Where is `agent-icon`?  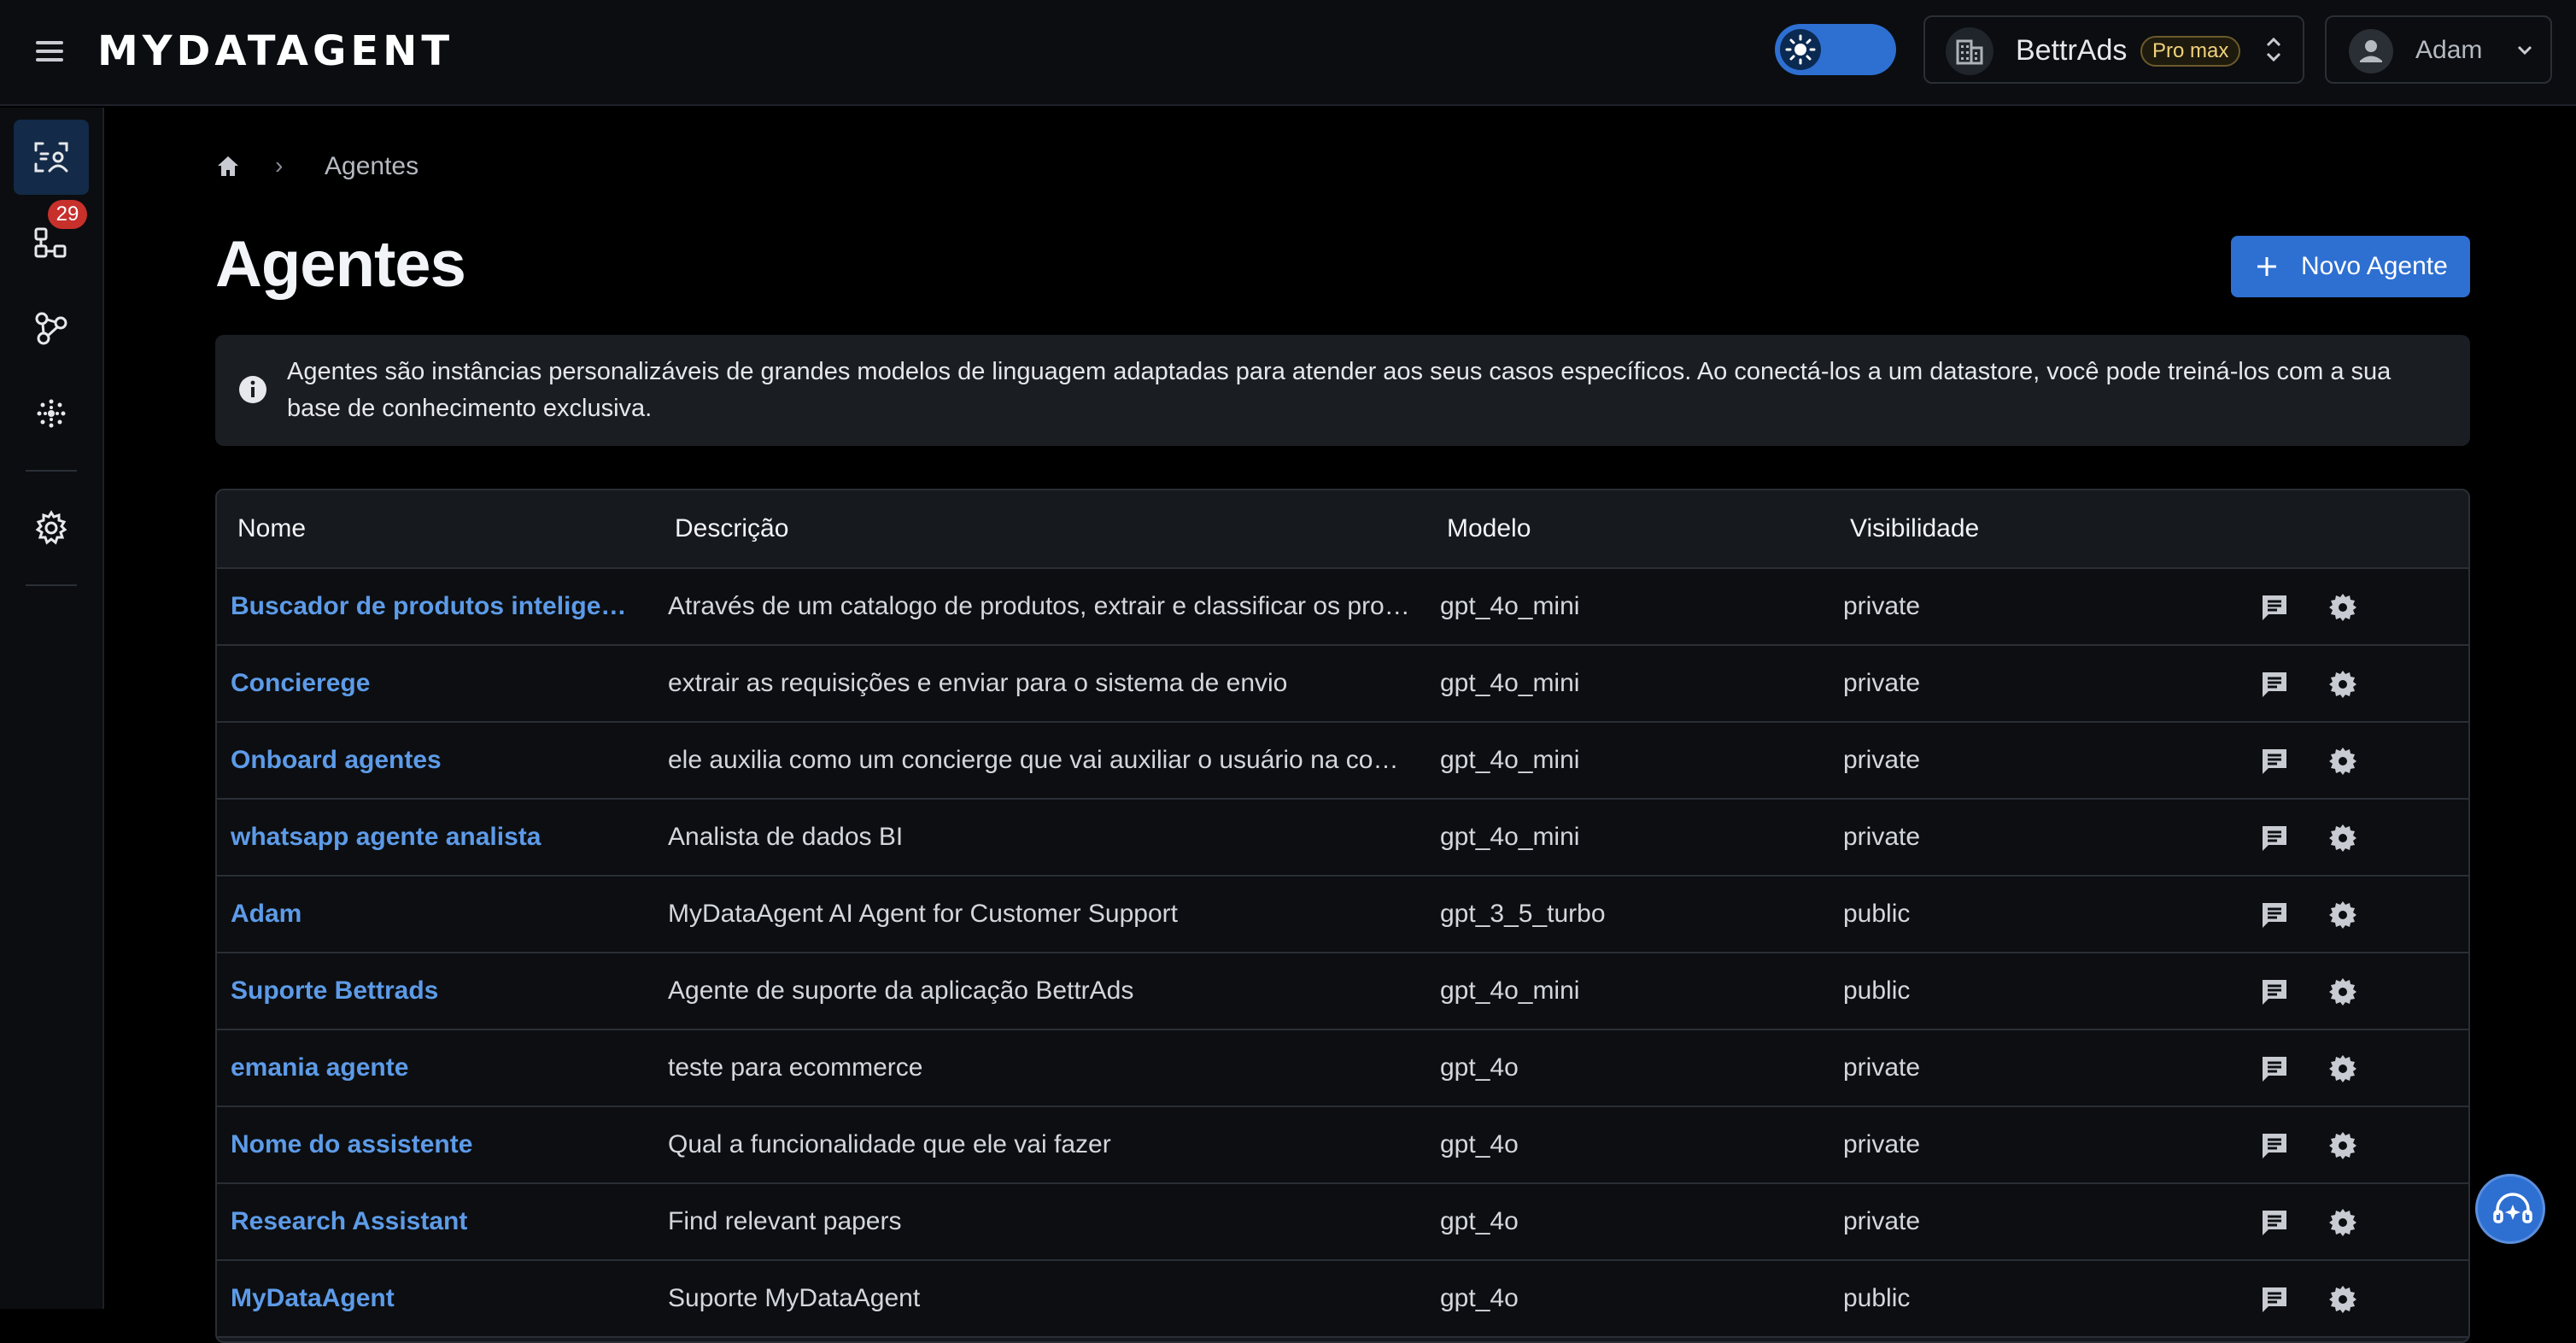 agent-icon is located at coordinates (51, 157).